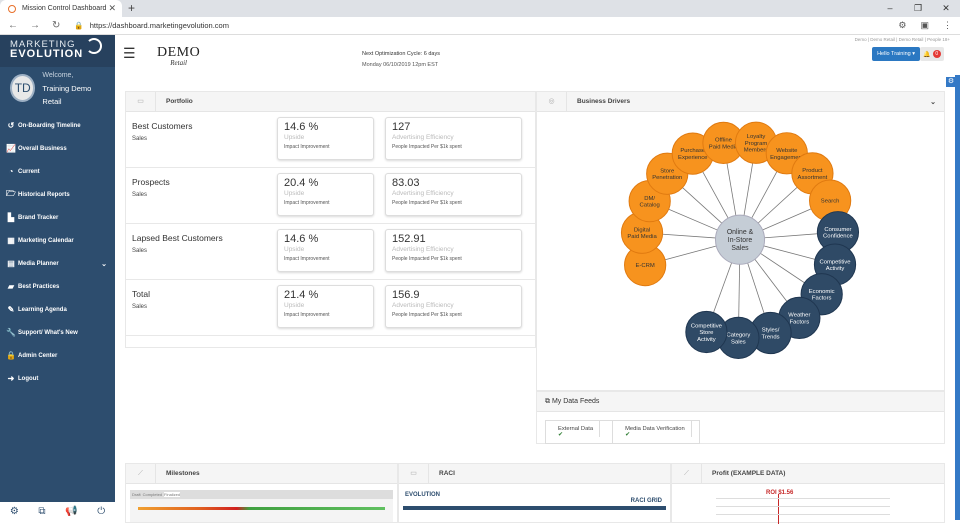 This screenshot has width=960, height=524. I want to click on url-text: https://dashboard.marketingevolution.com, so click(159, 25).